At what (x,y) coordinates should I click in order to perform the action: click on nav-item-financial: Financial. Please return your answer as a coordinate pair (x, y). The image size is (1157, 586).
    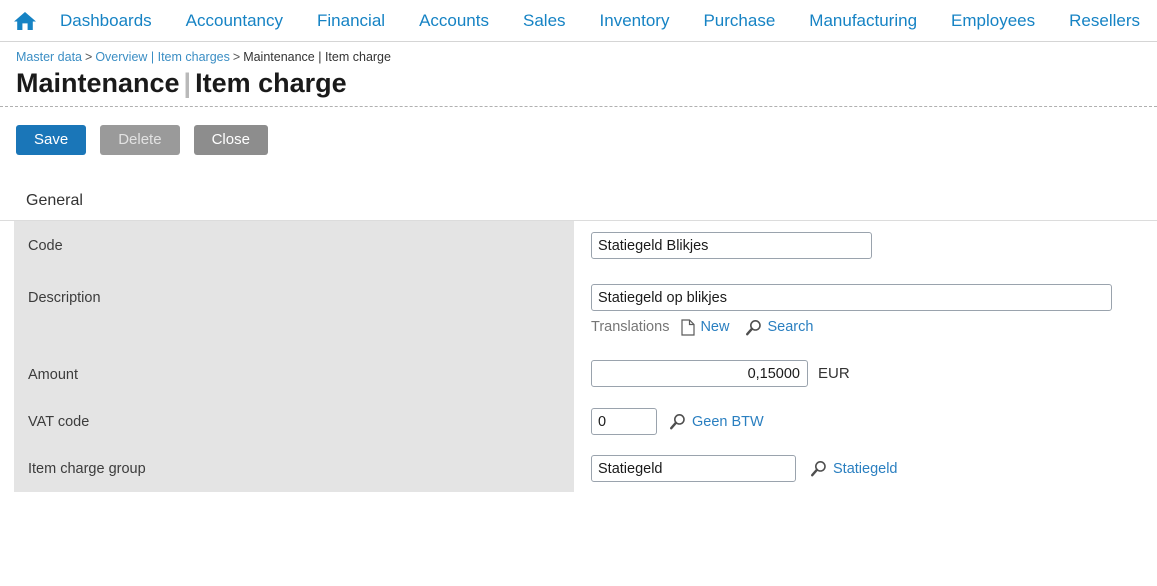
    Looking at the image, I should click on (351, 21).